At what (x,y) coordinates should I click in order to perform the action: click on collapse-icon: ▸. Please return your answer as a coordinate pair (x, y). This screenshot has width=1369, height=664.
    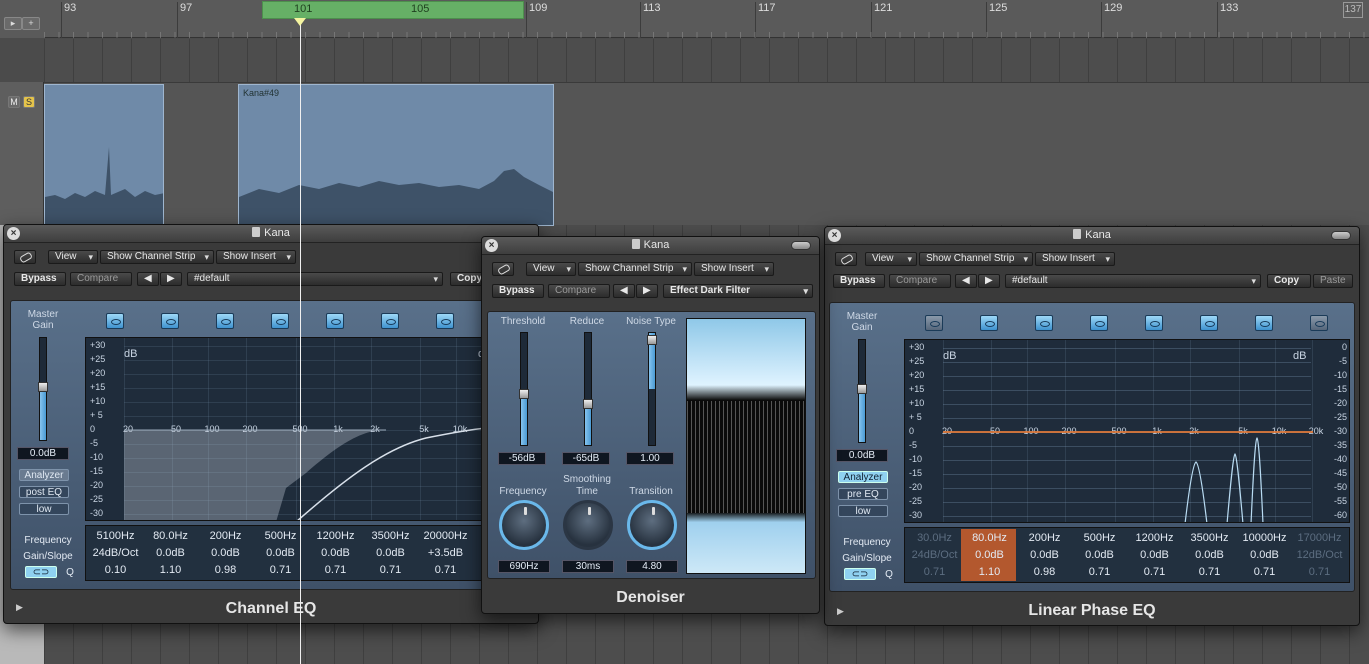
    Looking at the image, I should click on (13, 23).